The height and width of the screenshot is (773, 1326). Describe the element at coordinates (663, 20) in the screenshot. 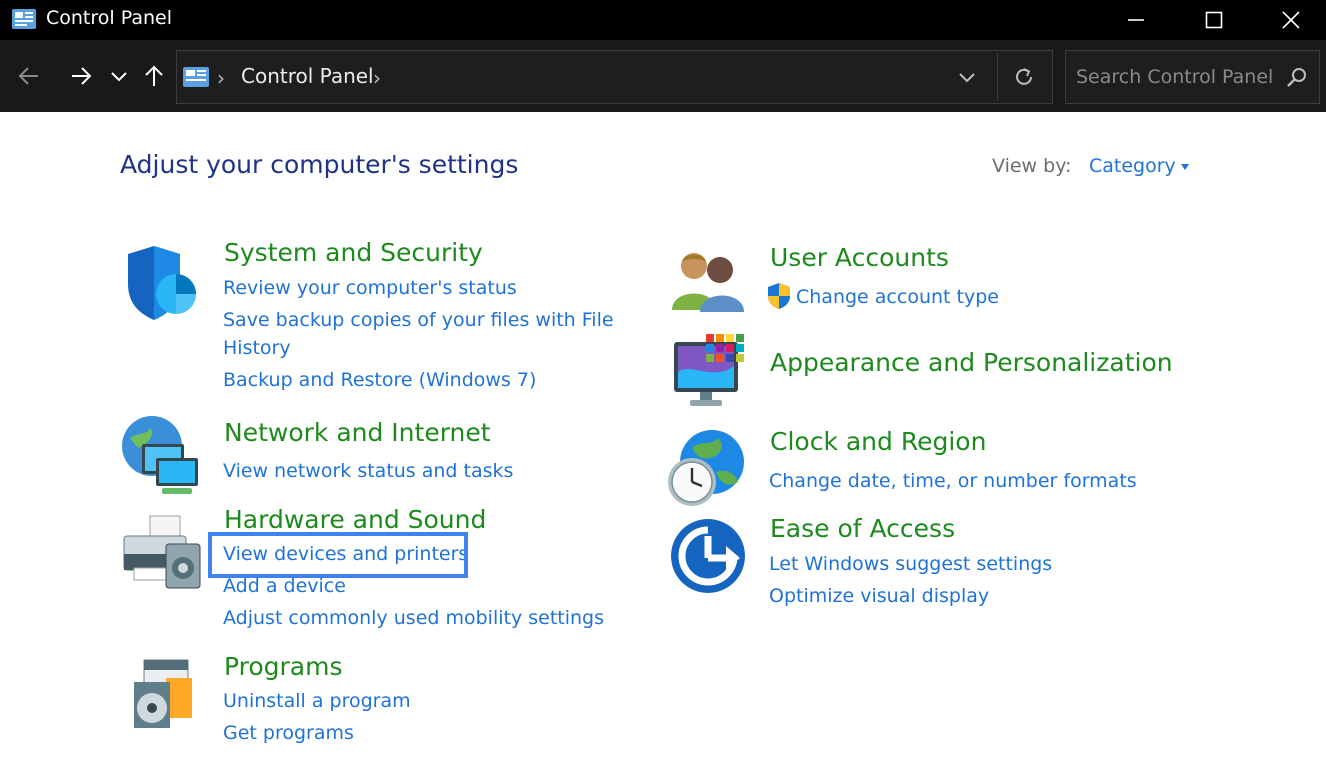

I see `title-bar: Control Panel` at that location.